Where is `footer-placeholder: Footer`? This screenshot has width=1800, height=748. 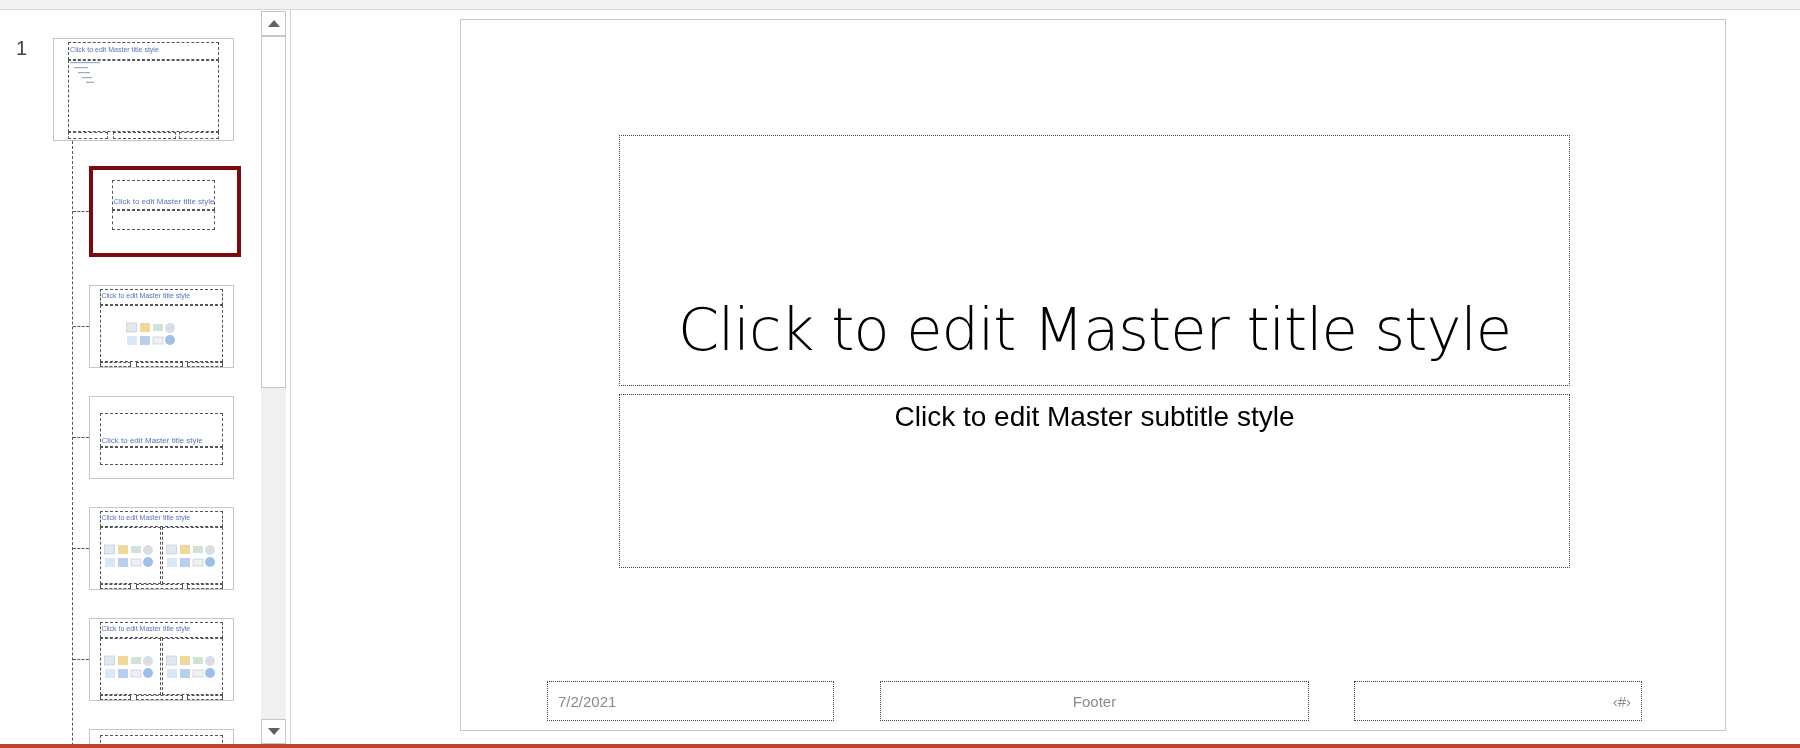 footer-placeholder: Footer is located at coordinates (1094, 701).